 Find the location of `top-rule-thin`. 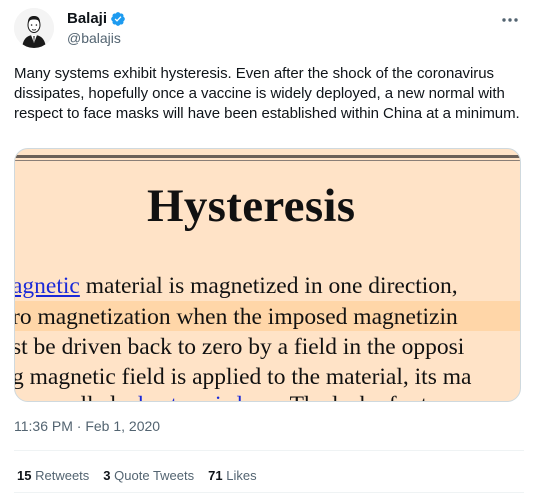

top-rule-thin is located at coordinates (267, 160).